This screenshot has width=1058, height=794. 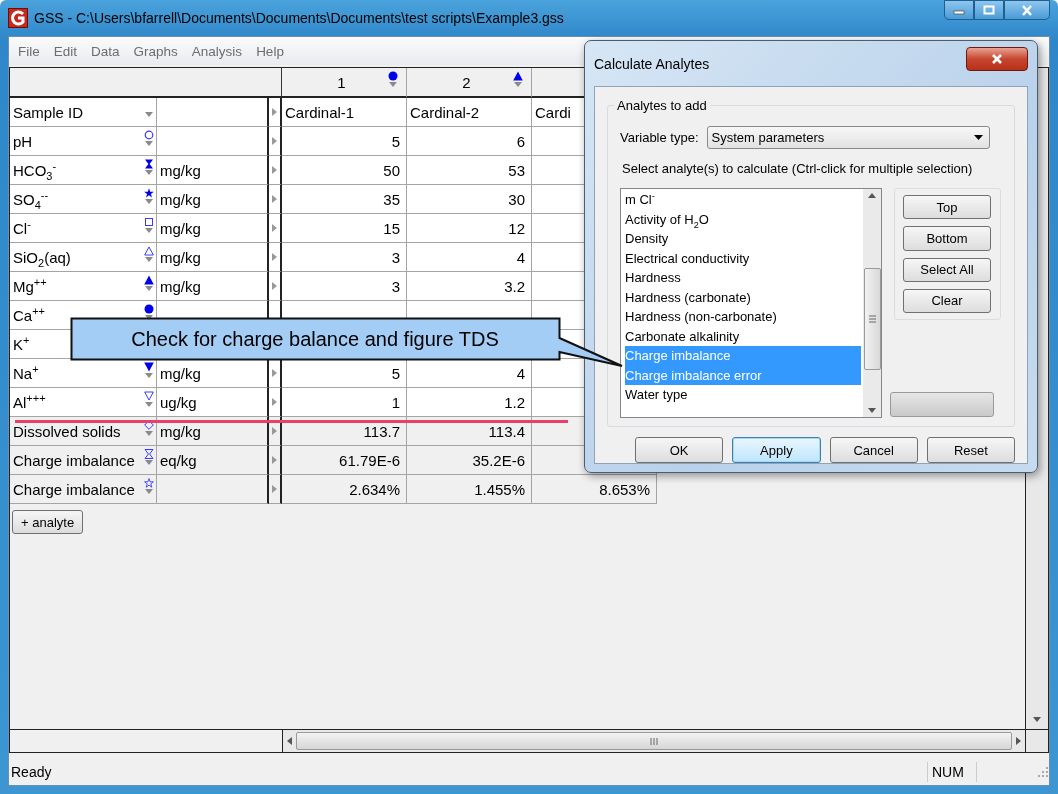 What do you see at coordinates (29, 402) in the screenshot?
I see `analyte-name: Al$^{+++}$` at bounding box center [29, 402].